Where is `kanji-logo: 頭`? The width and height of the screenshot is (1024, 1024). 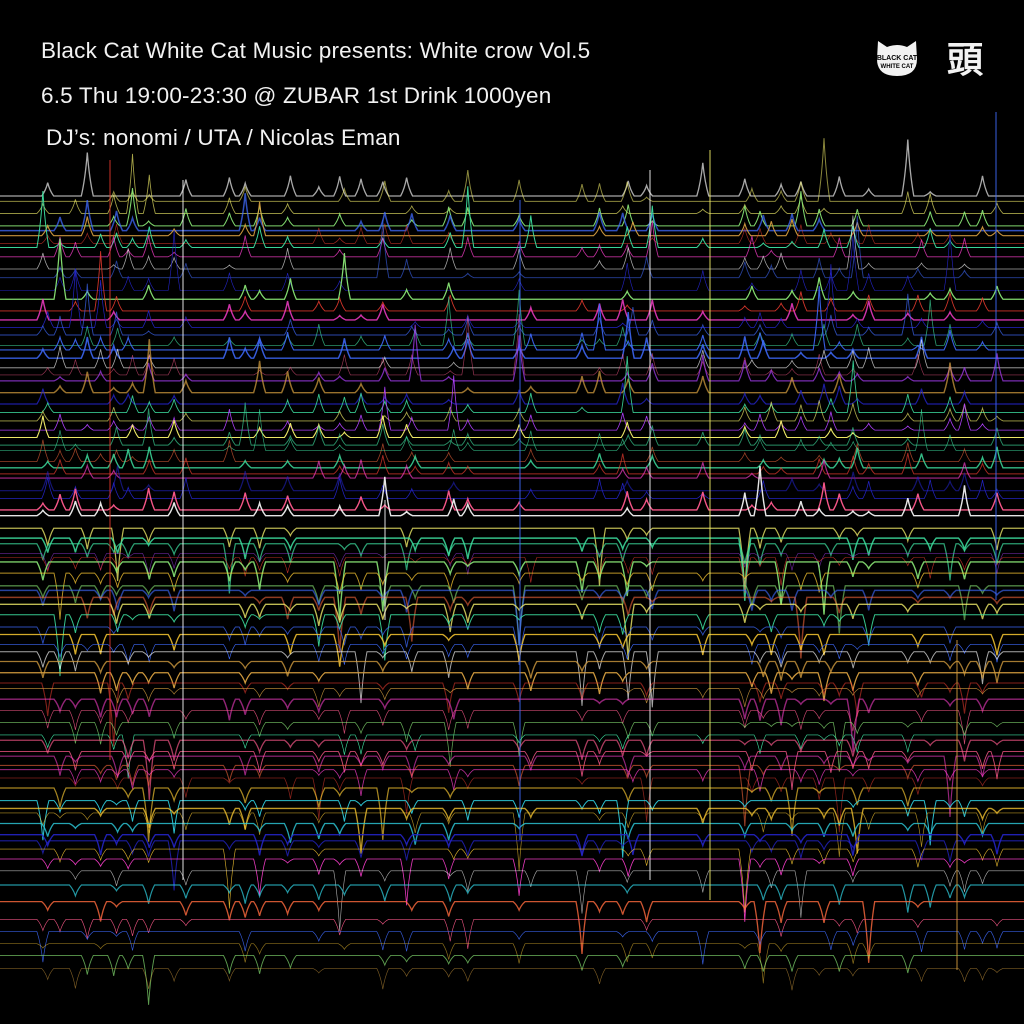 kanji-logo: 頭 is located at coordinates (965, 59).